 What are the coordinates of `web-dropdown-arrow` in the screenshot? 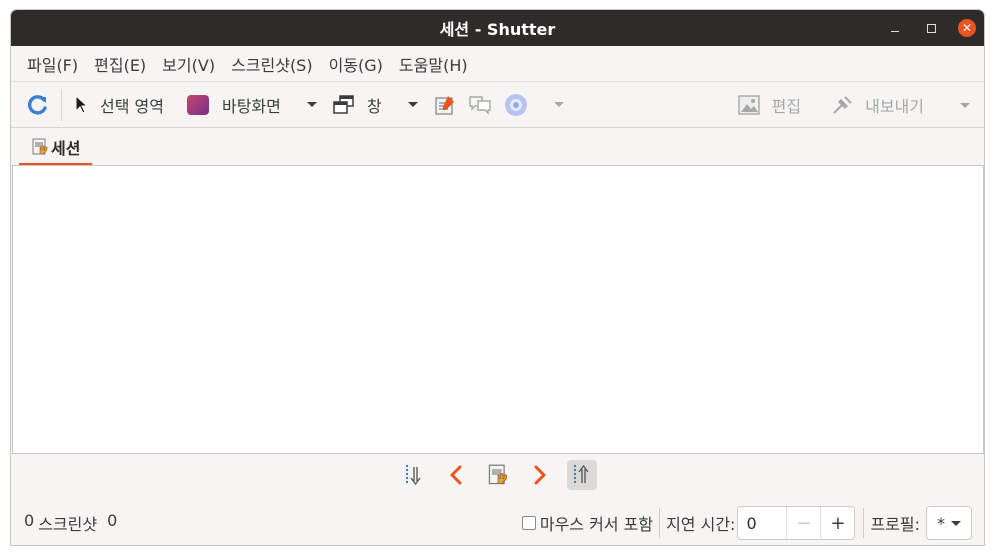 It's located at (558, 104).